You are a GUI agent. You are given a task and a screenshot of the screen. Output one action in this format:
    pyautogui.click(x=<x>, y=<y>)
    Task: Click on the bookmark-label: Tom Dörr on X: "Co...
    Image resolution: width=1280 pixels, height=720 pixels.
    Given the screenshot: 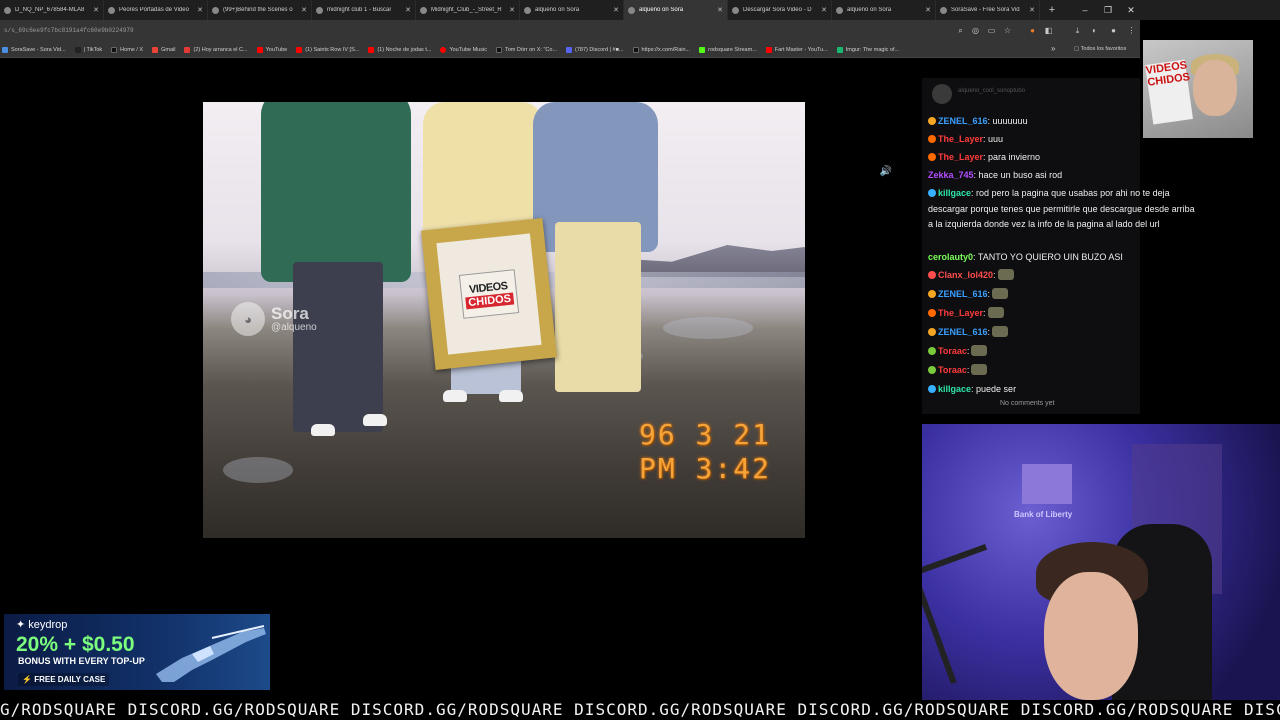 What is the action you would take?
    pyautogui.click(x=531, y=49)
    